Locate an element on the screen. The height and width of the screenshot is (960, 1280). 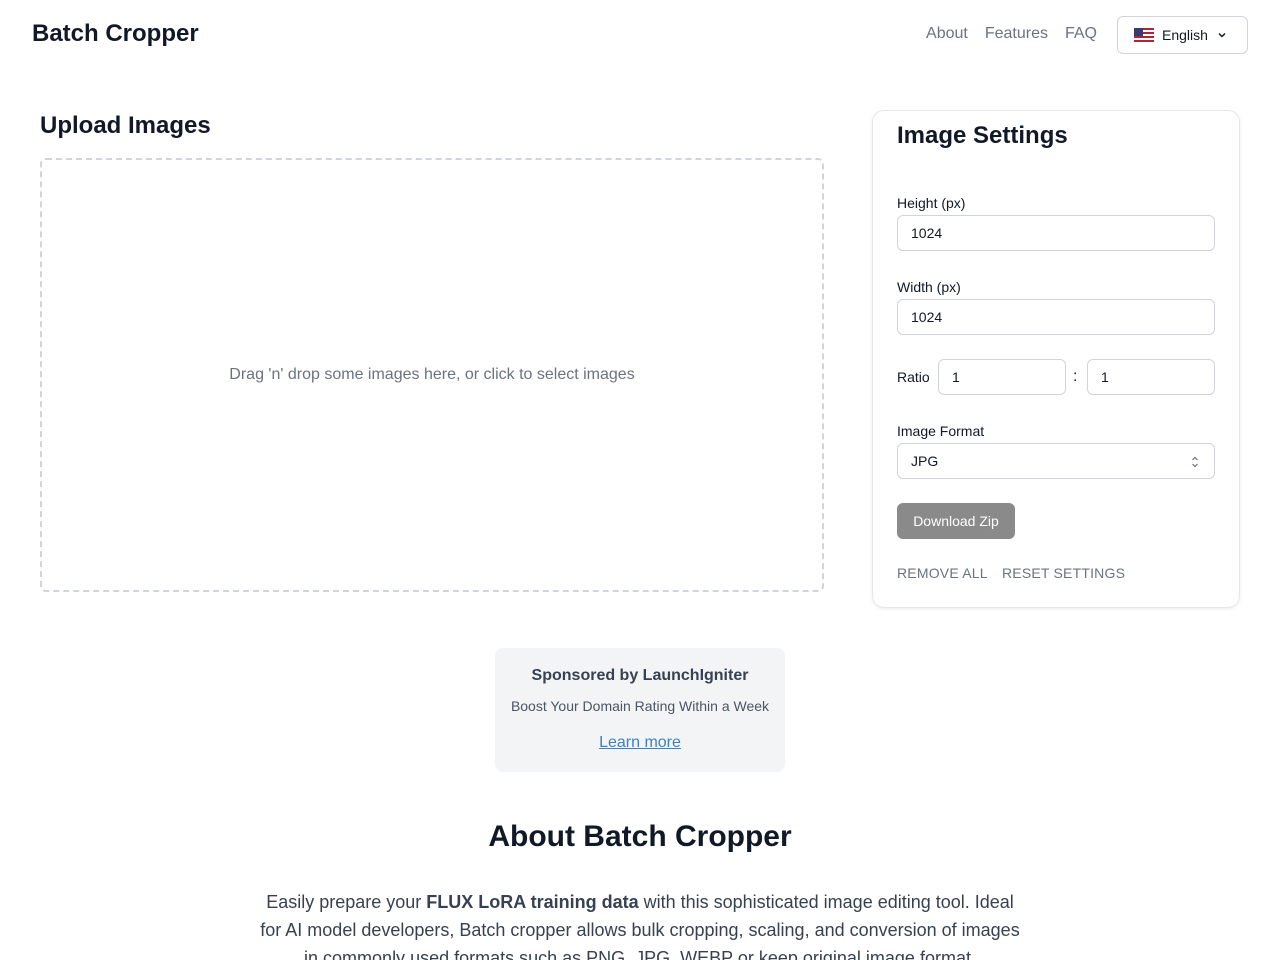
main-nav: About Features FAQ is located at coordinates (1011, 34).